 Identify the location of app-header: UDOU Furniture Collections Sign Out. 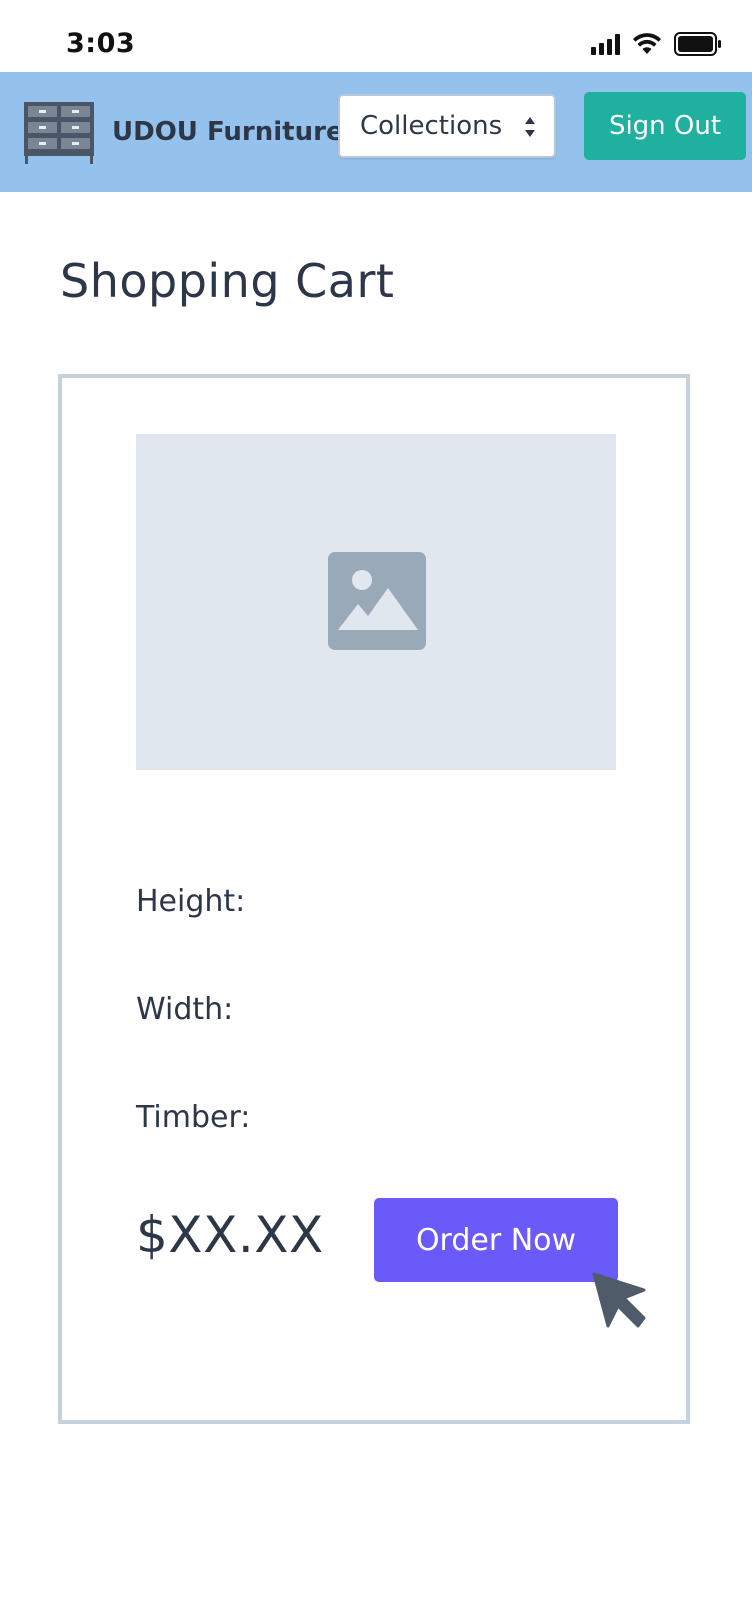
(376, 132).